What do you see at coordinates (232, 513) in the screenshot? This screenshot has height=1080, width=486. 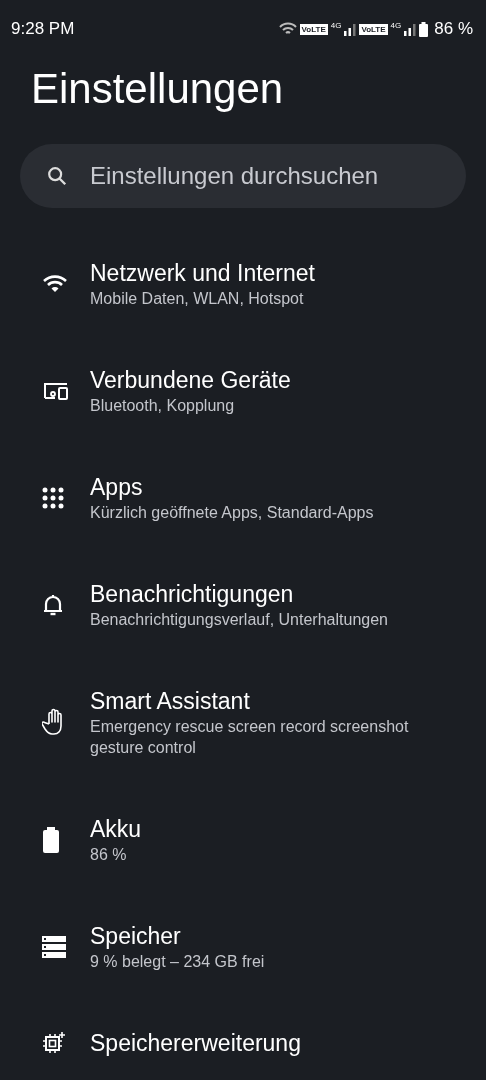 I see `item-subtitle: Kürzlich geöffnete Apps, Standard-Apps` at bounding box center [232, 513].